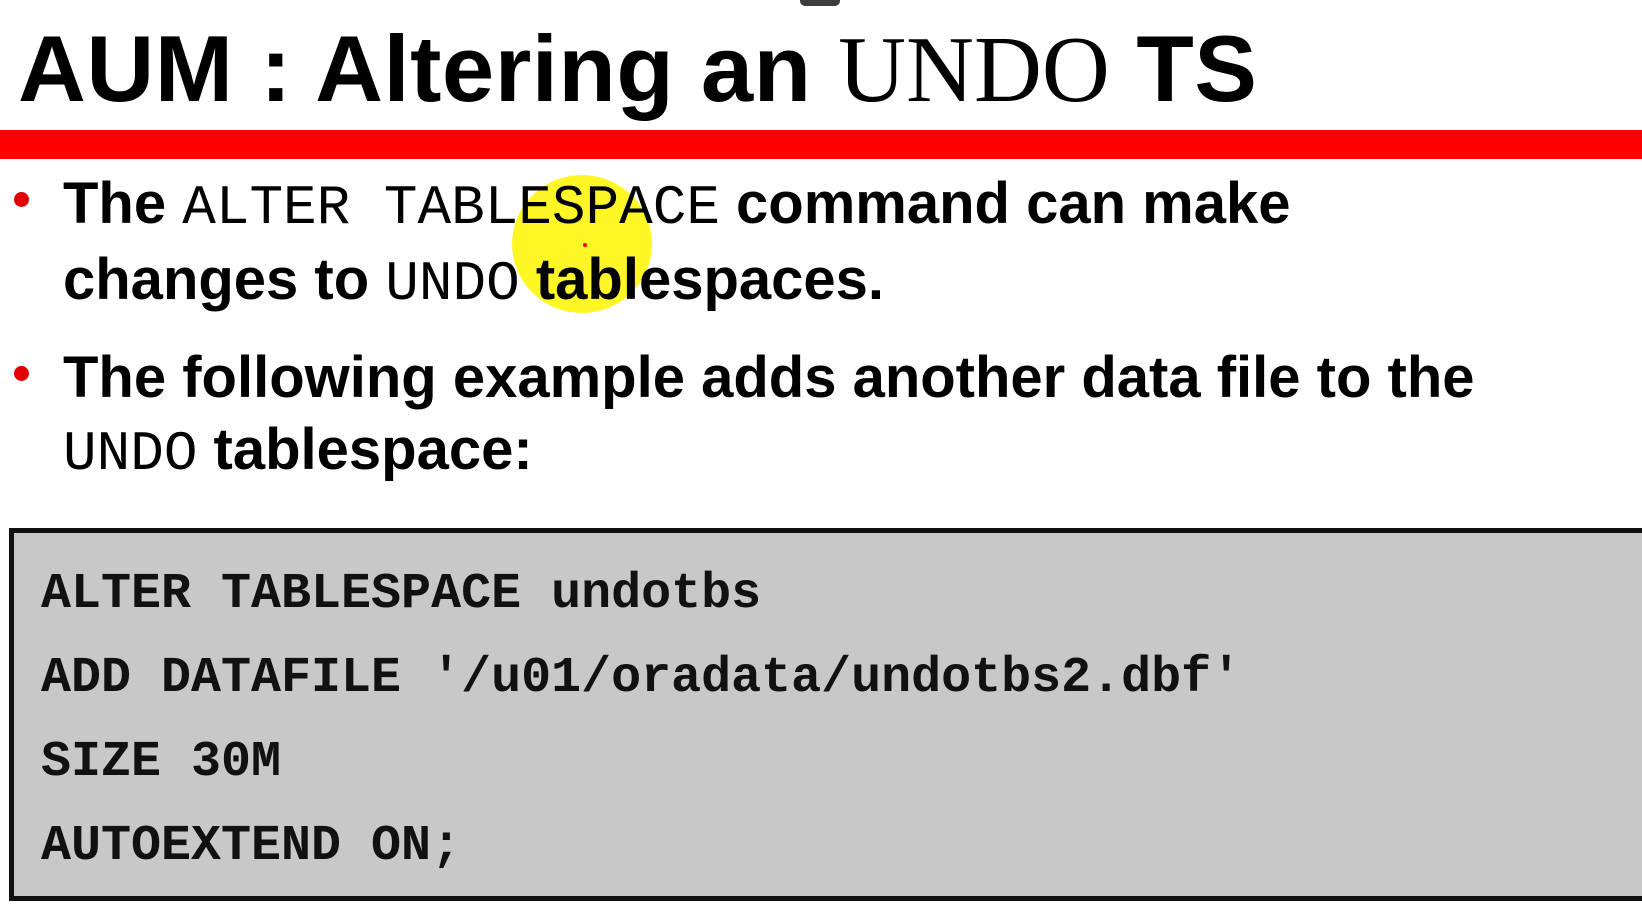 The height and width of the screenshot is (917, 1642). I want to click on window-tab-handle, so click(820, 3).